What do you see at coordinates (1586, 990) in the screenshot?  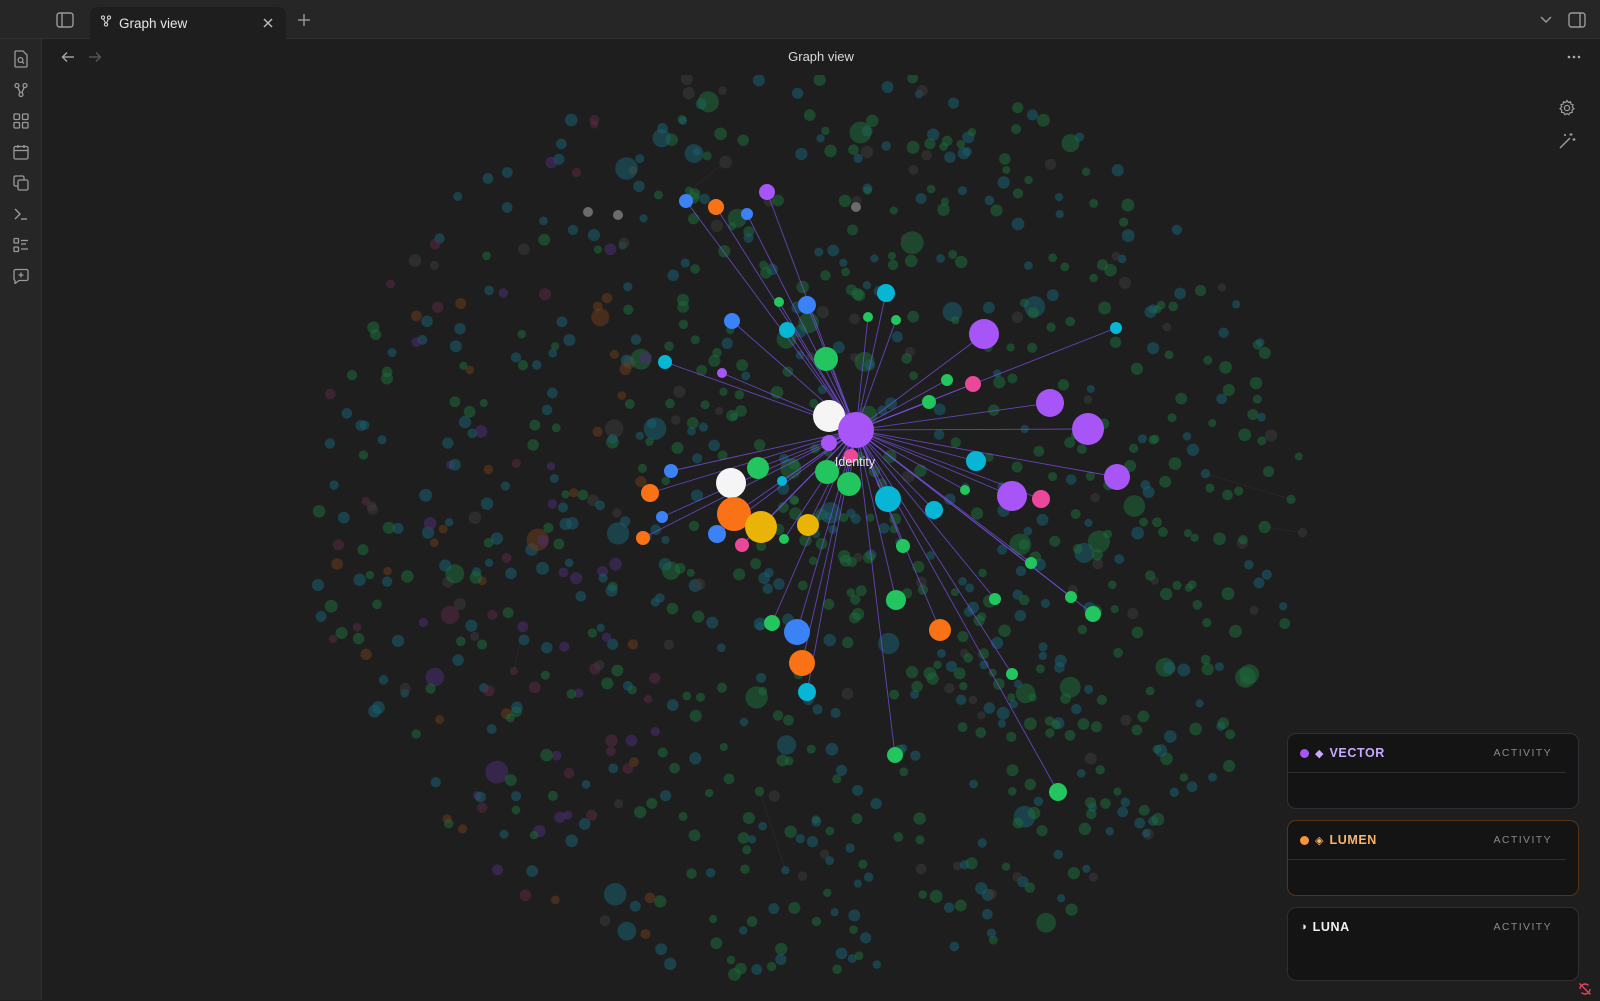 I see `sync-status-icon` at bounding box center [1586, 990].